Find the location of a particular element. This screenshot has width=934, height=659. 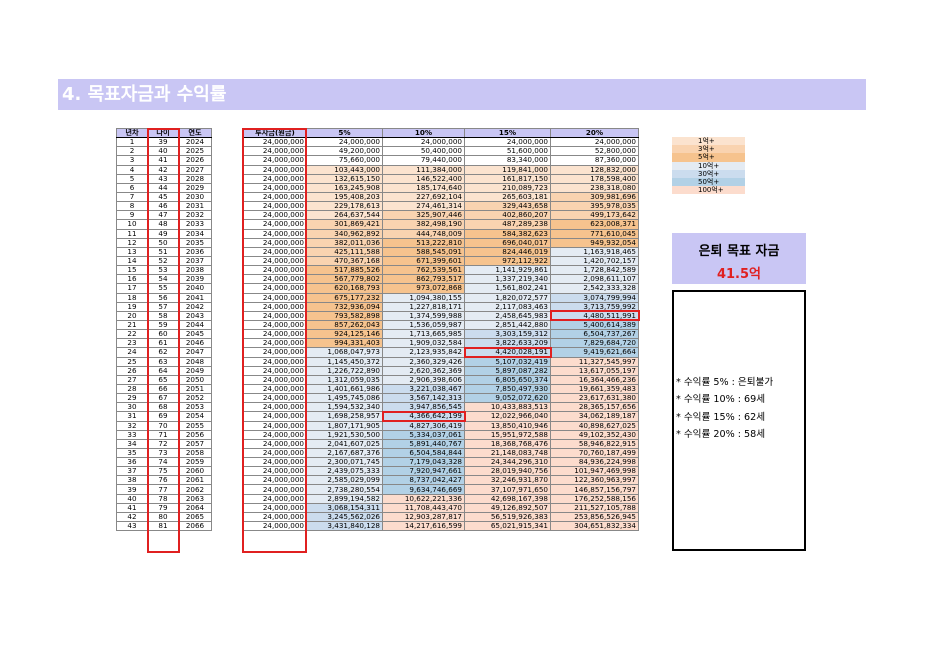

rate-20-cell: 5,400,614,389 is located at coordinates (594, 325).